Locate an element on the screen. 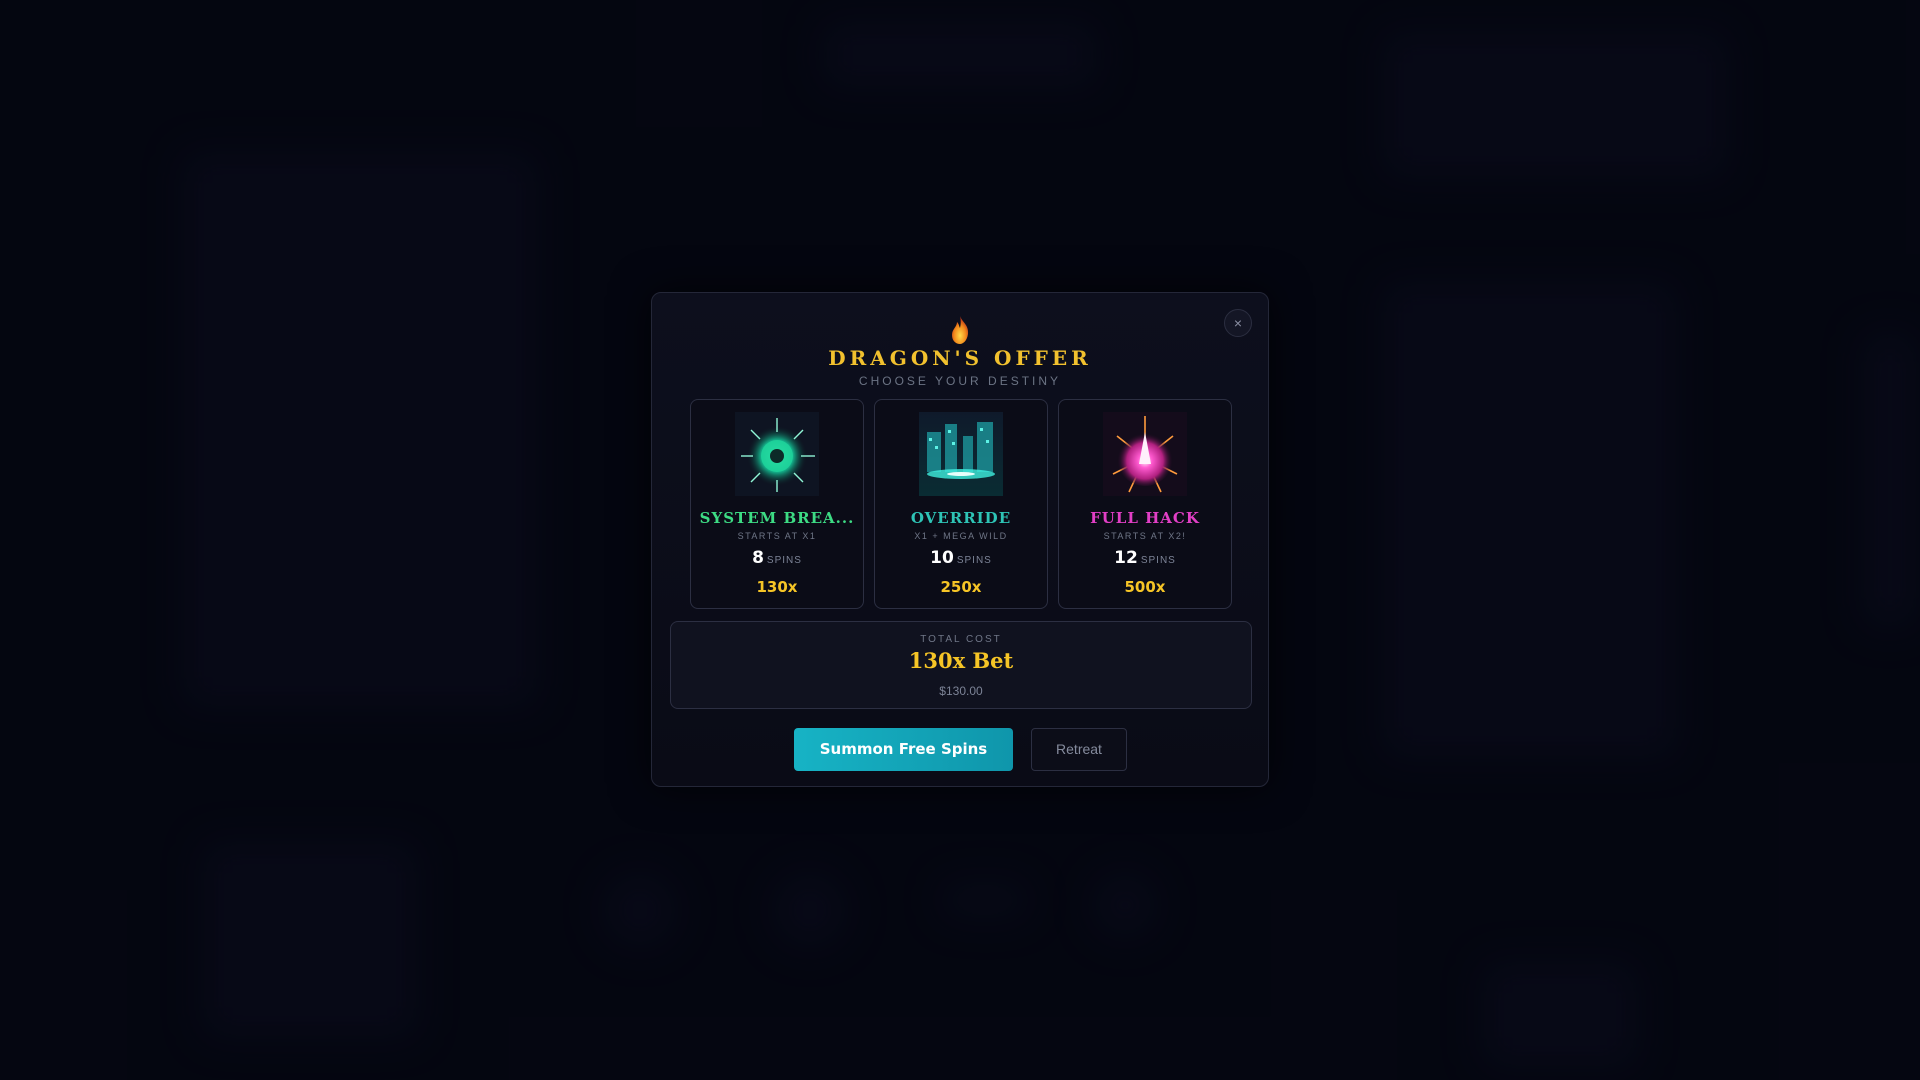 This screenshot has height=1080, width=1920. option-name: OVERRIDE is located at coordinates (961, 518).